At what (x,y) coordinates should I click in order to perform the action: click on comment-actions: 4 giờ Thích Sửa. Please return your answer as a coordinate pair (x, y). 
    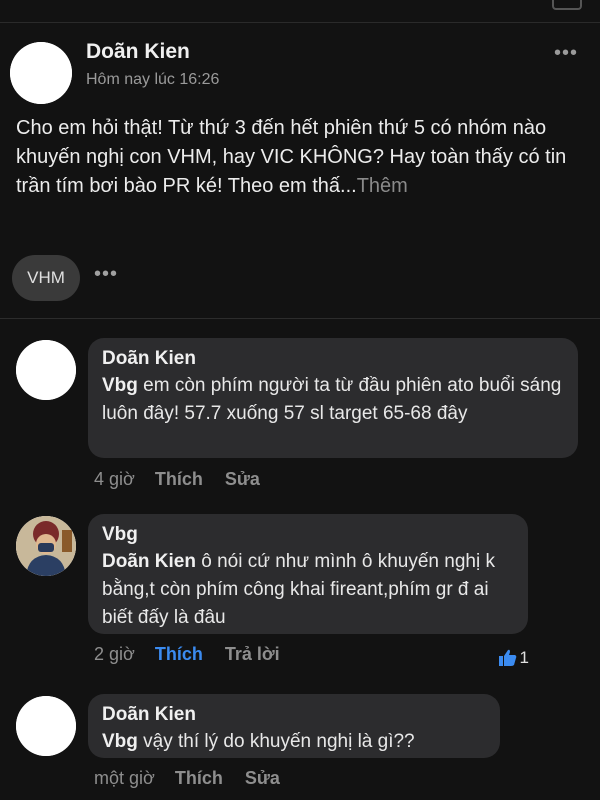
    Looking at the image, I should click on (177, 479).